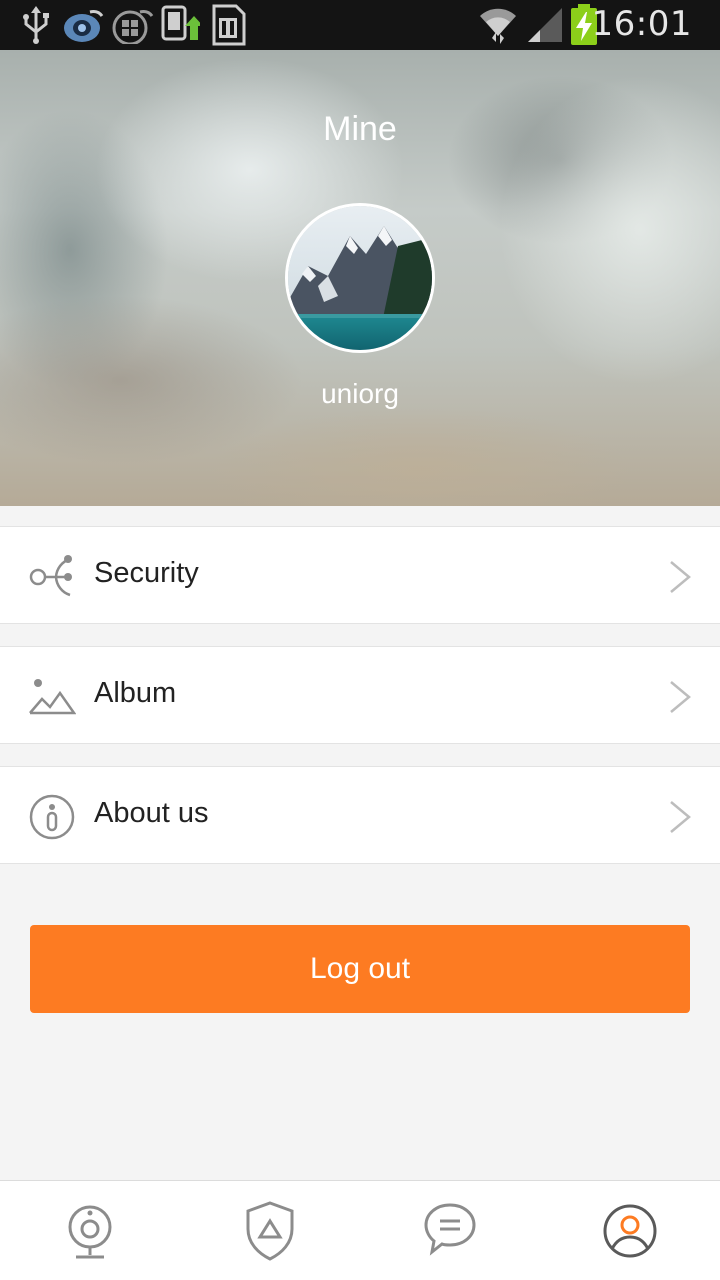 The width and height of the screenshot is (720, 1280). What do you see at coordinates (360, 393) in the screenshot?
I see `username: uniorg` at bounding box center [360, 393].